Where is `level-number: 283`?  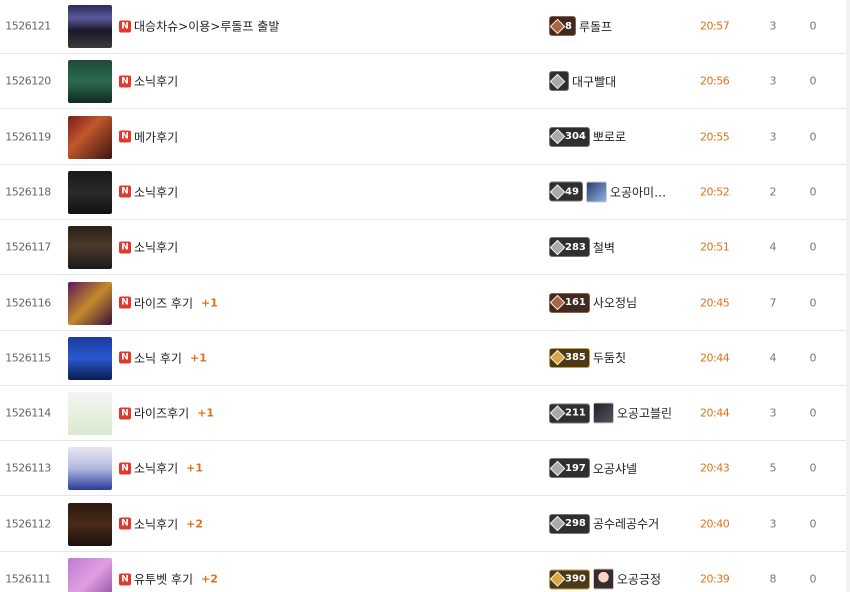 level-number: 283 is located at coordinates (575, 247).